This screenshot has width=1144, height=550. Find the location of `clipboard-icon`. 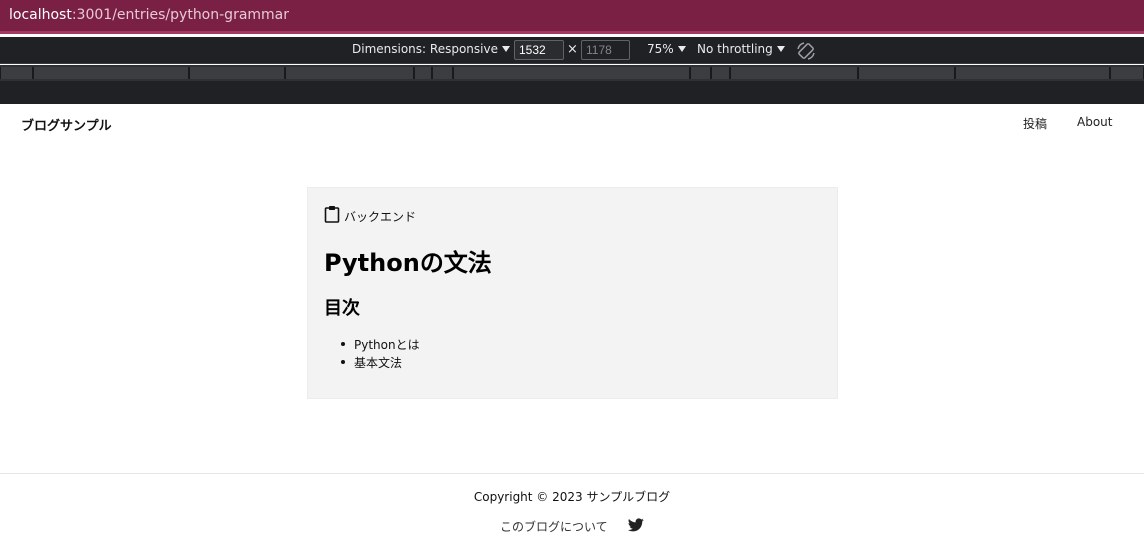

clipboard-icon is located at coordinates (332, 214).